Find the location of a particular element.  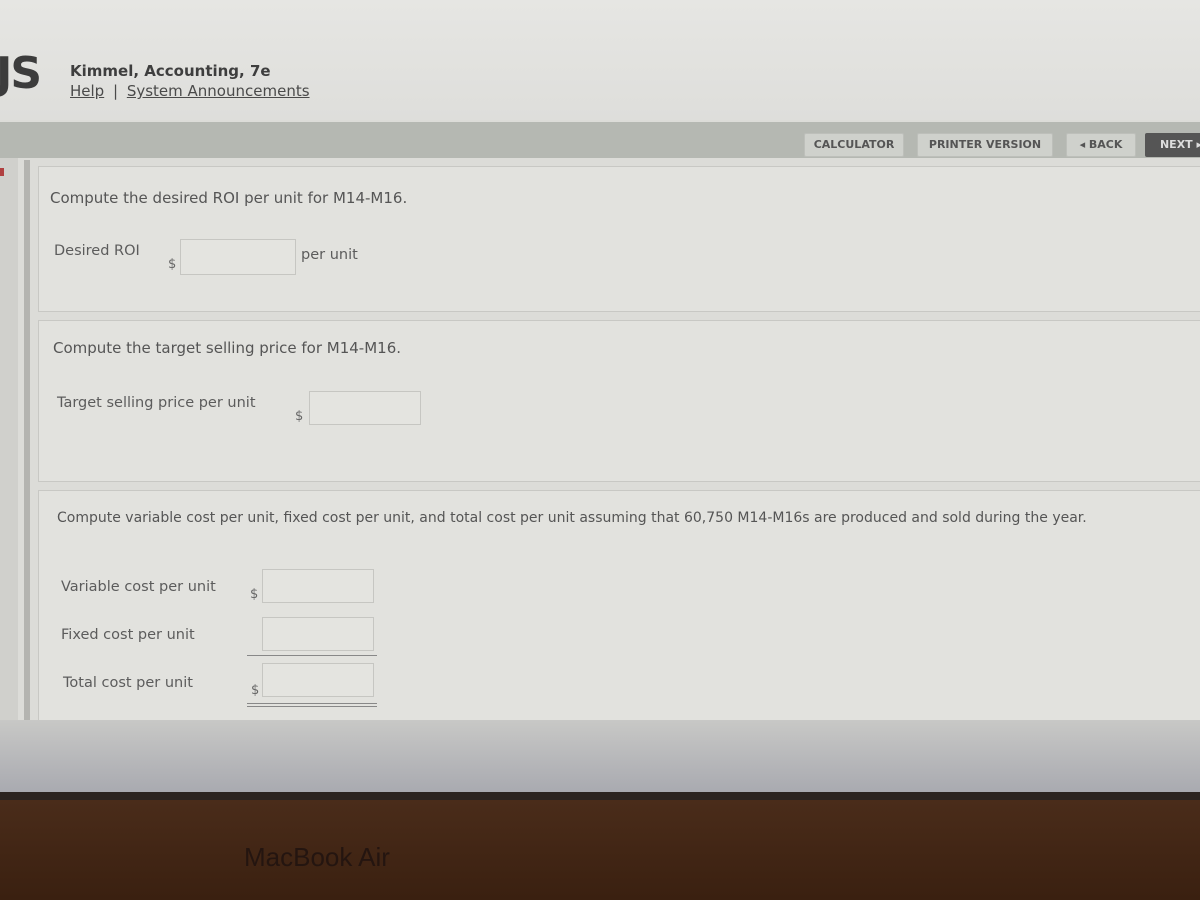

sidebar-marker is located at coordinates (2, 172).